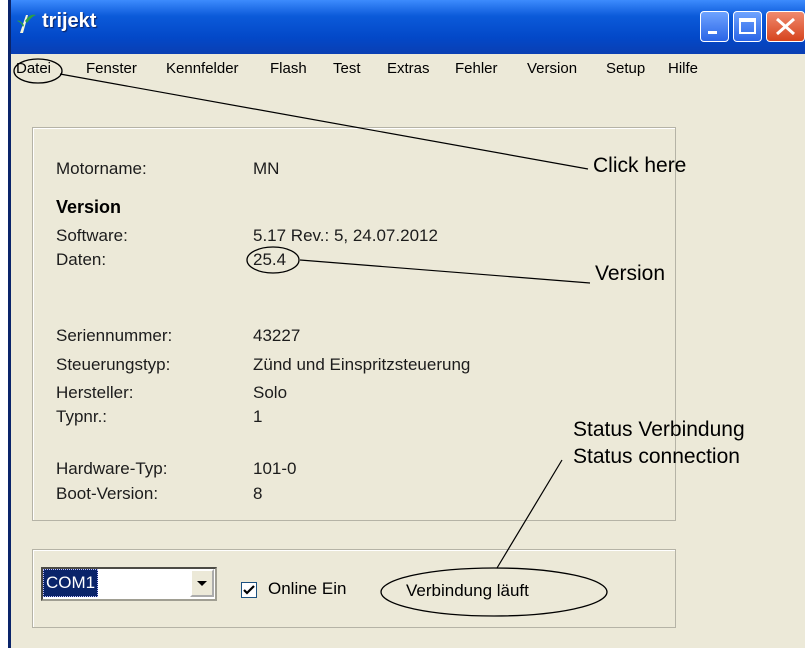 The image size is (805, 648). Describe the element at coordinates (92, 235) in the screenshot. I see `software-label: Software:` at that location.